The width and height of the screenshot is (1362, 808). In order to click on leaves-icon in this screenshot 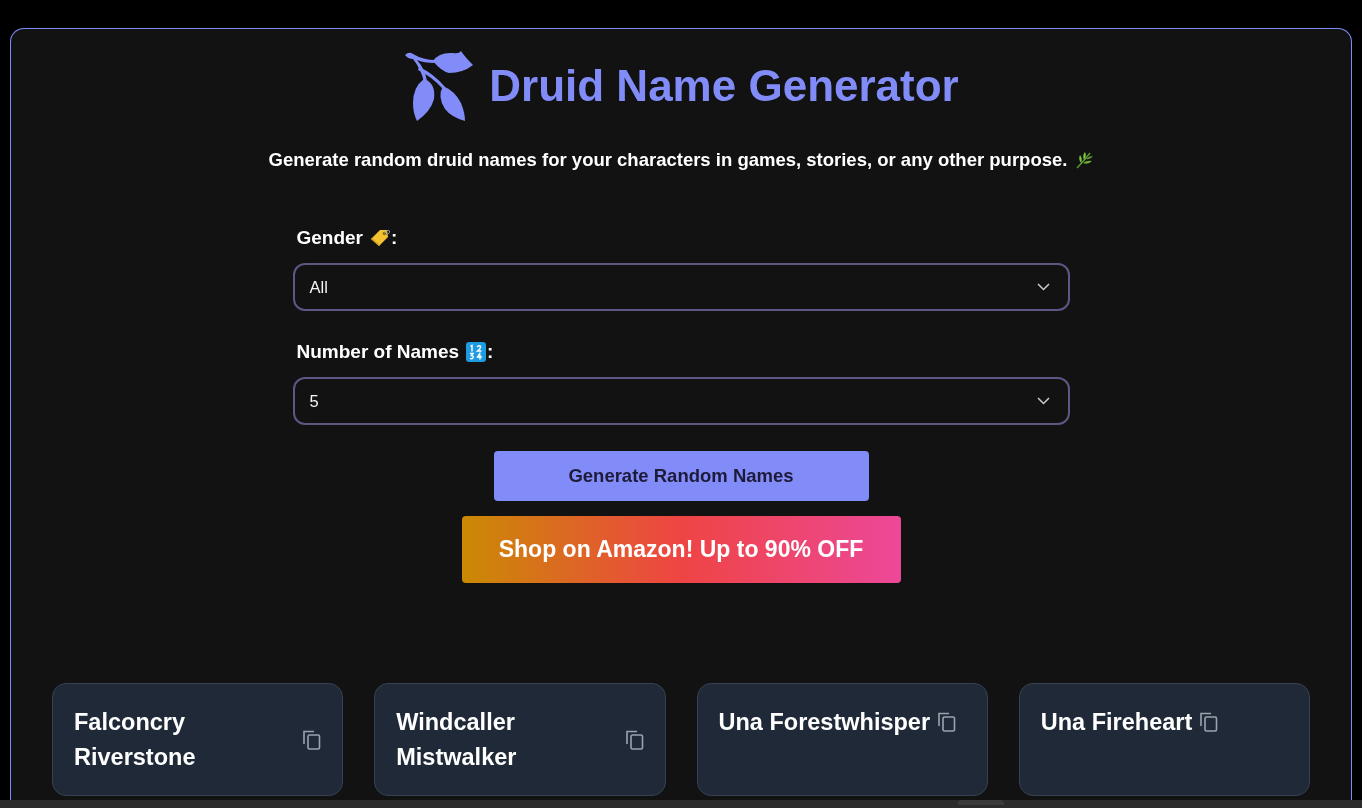, I will do `click(438, 86)`.